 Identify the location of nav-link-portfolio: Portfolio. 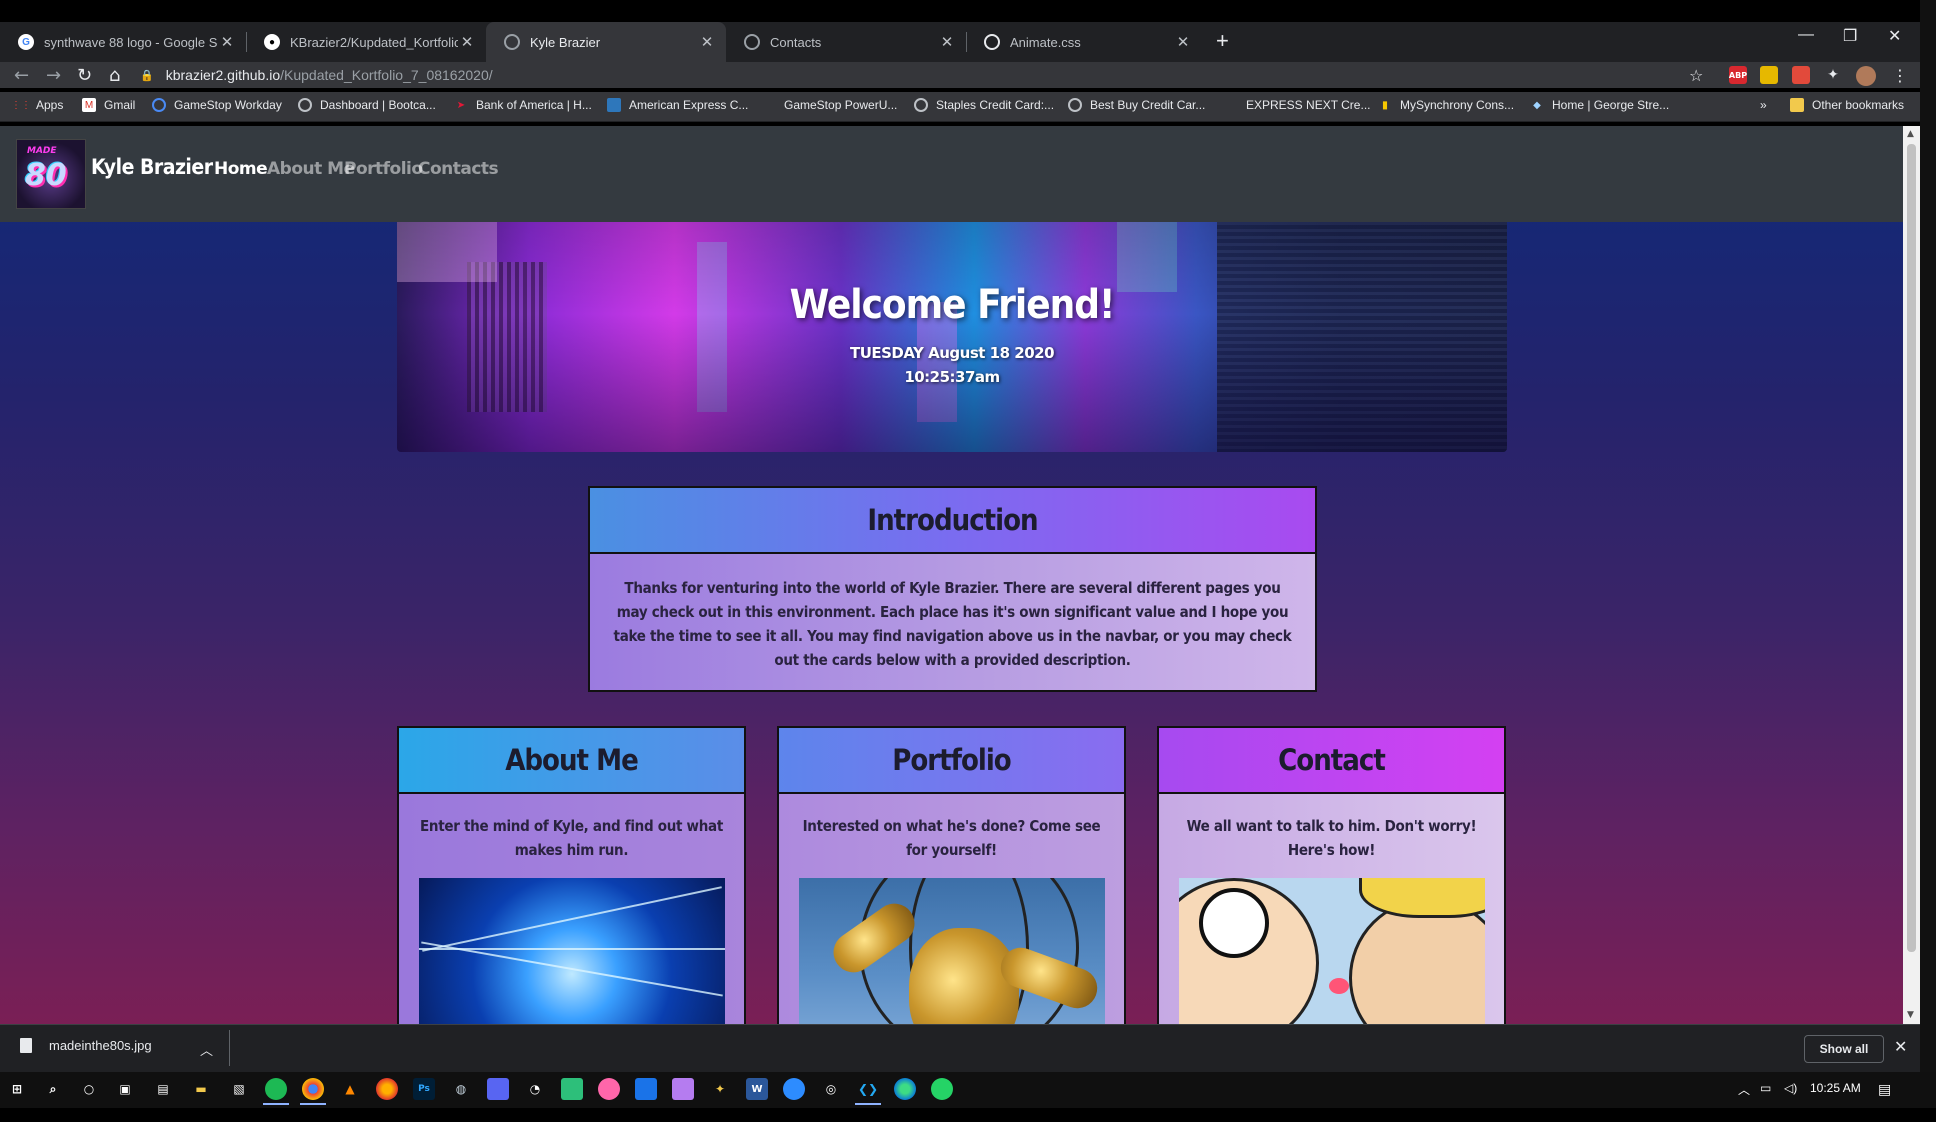
(383, 169).